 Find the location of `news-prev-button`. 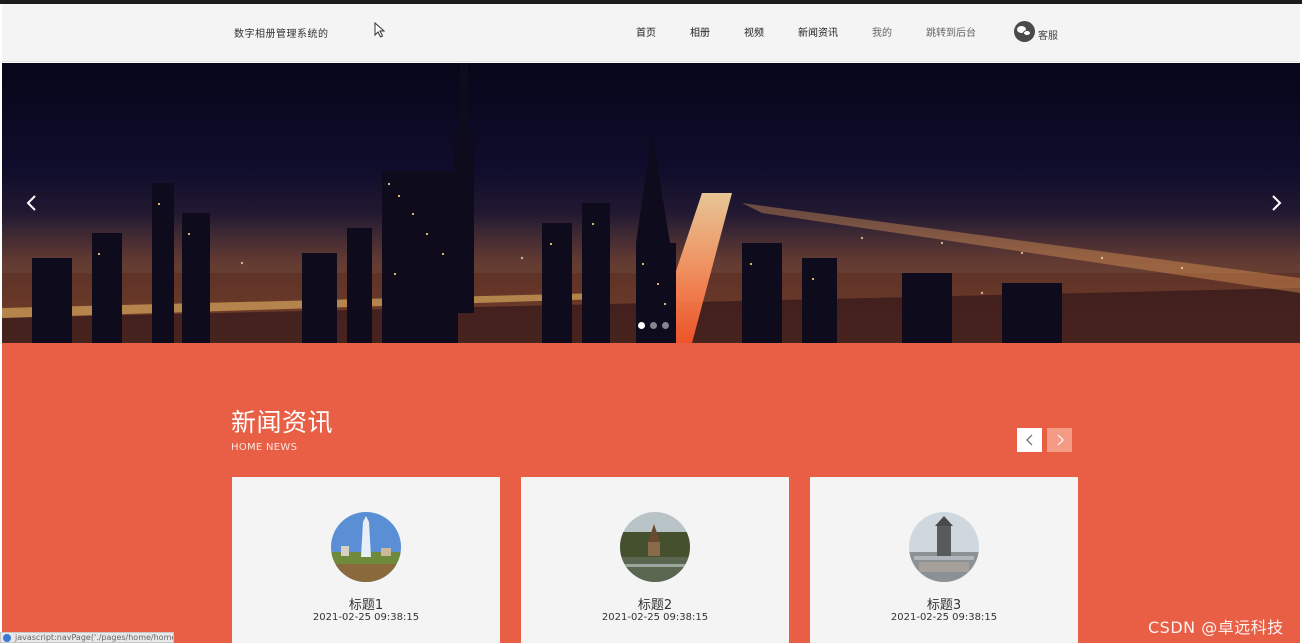

news-prev-button is located at coordinates (1029, 440).